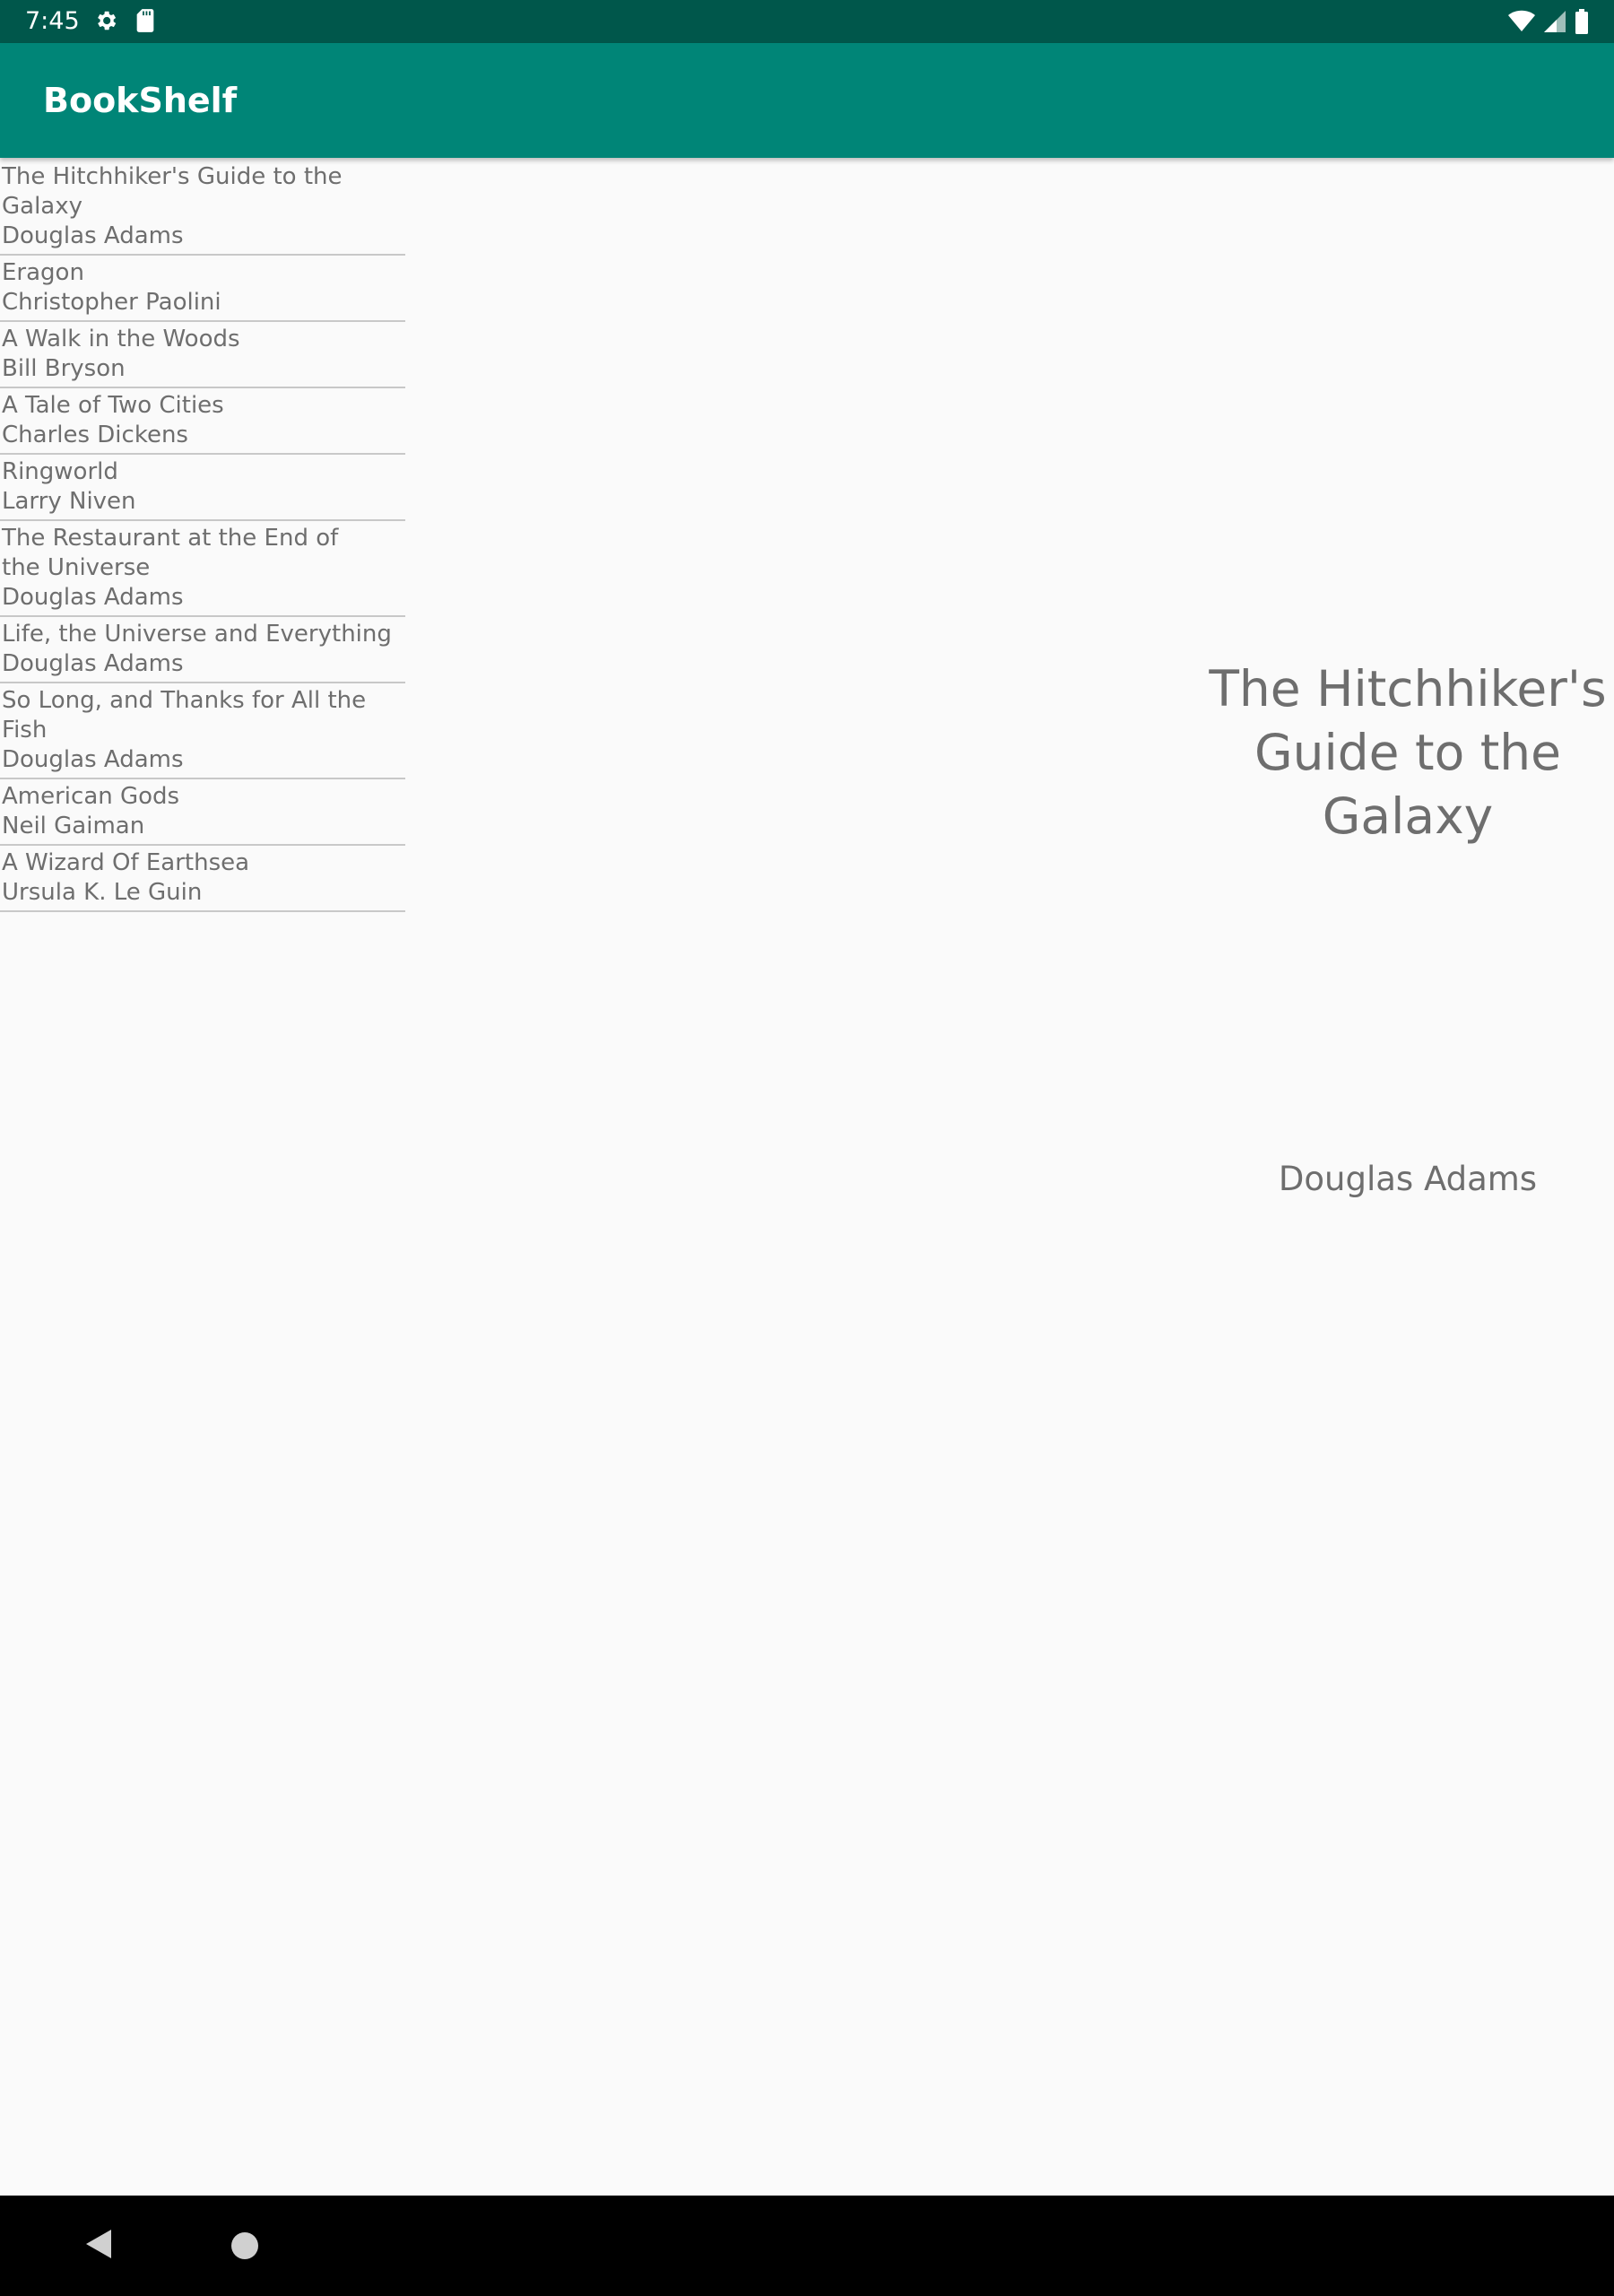 This screenshot has height=2296, width=1614. What do you see at coordinates (140, 100) in the screenshot?
I see `app-title: BookShelf` at bounding box center [140, 100].